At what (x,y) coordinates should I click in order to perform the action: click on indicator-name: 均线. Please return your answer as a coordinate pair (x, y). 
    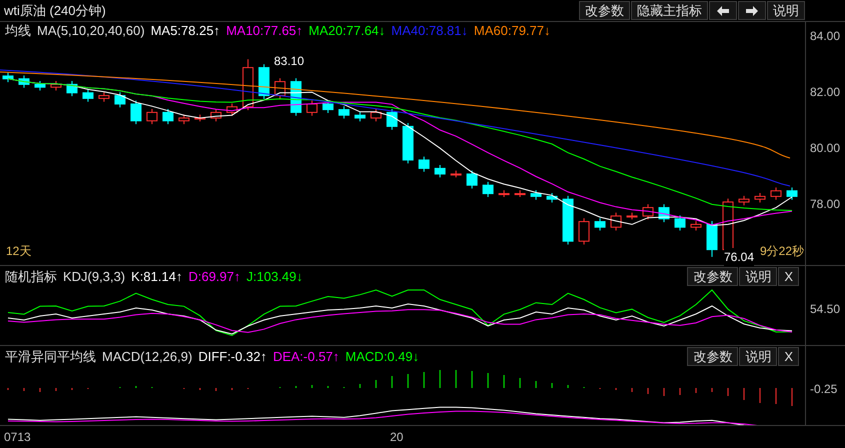
    Looking at the image, I should click on (18, 31).